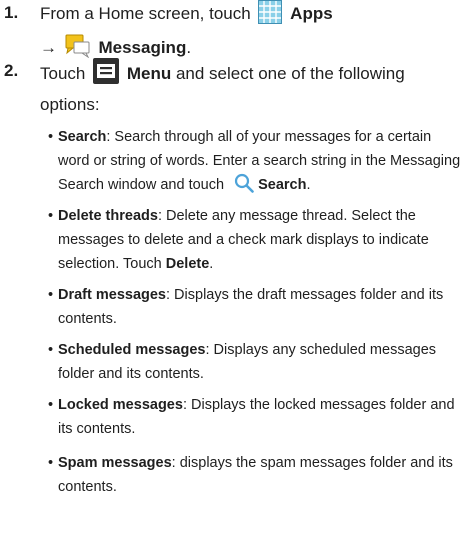 Image resolution: width=472 pixels, height=540 pixels. Describe the element at coordinates (311, 13) in the screenshot. I see `apps-label: Apps` at that location.